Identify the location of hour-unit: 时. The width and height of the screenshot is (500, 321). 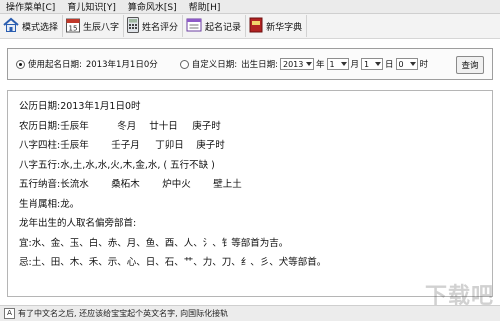
(424, 65).